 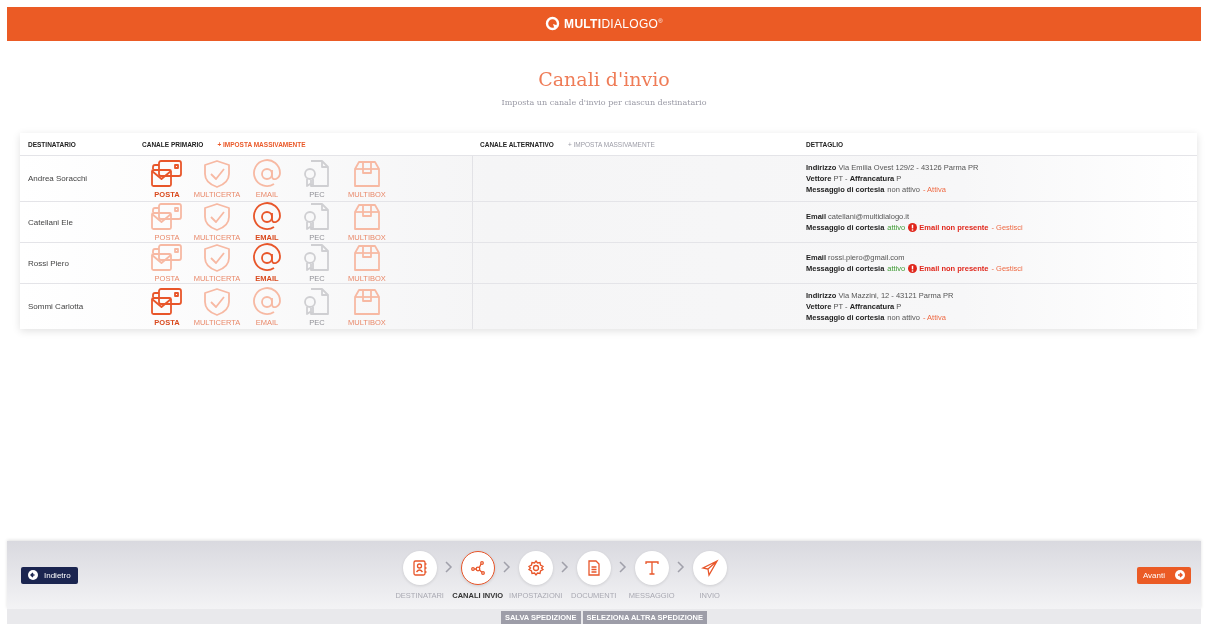 I want to click on settings-step-icon, so click(x=535, y=567).